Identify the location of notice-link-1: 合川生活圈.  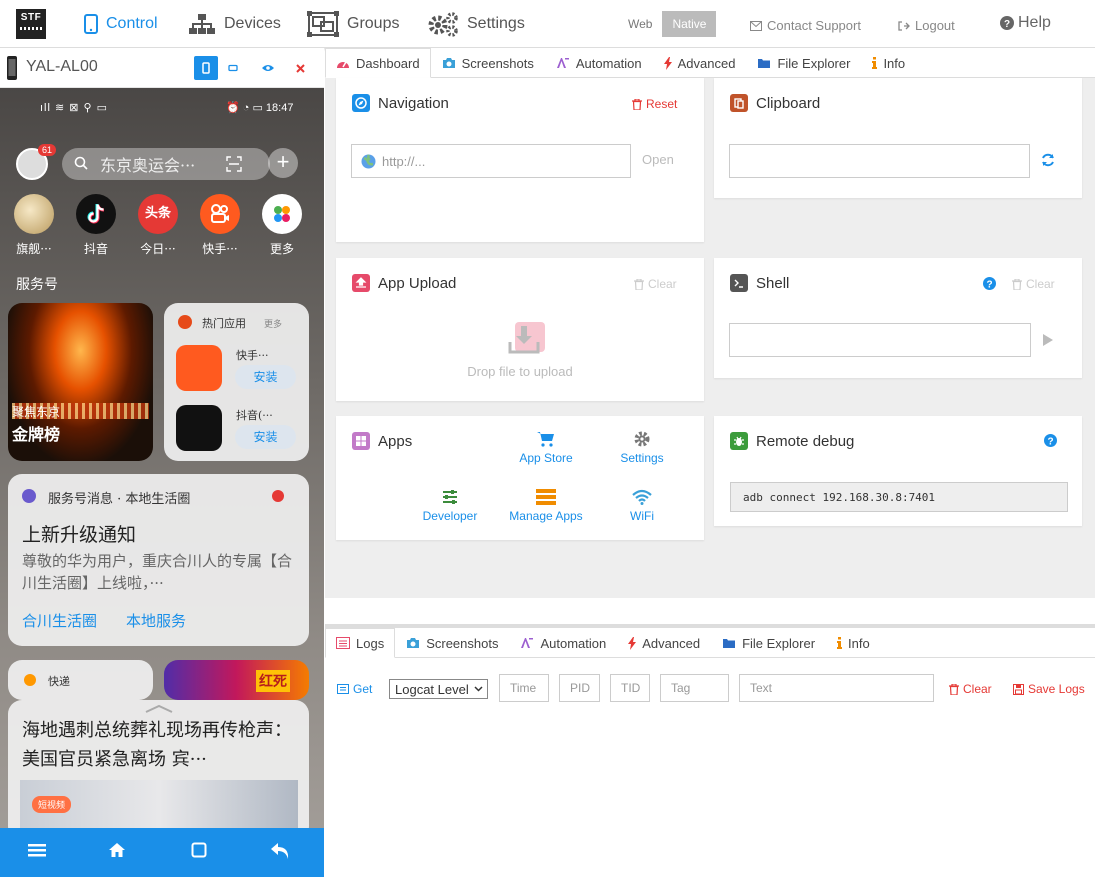
(59, 620).